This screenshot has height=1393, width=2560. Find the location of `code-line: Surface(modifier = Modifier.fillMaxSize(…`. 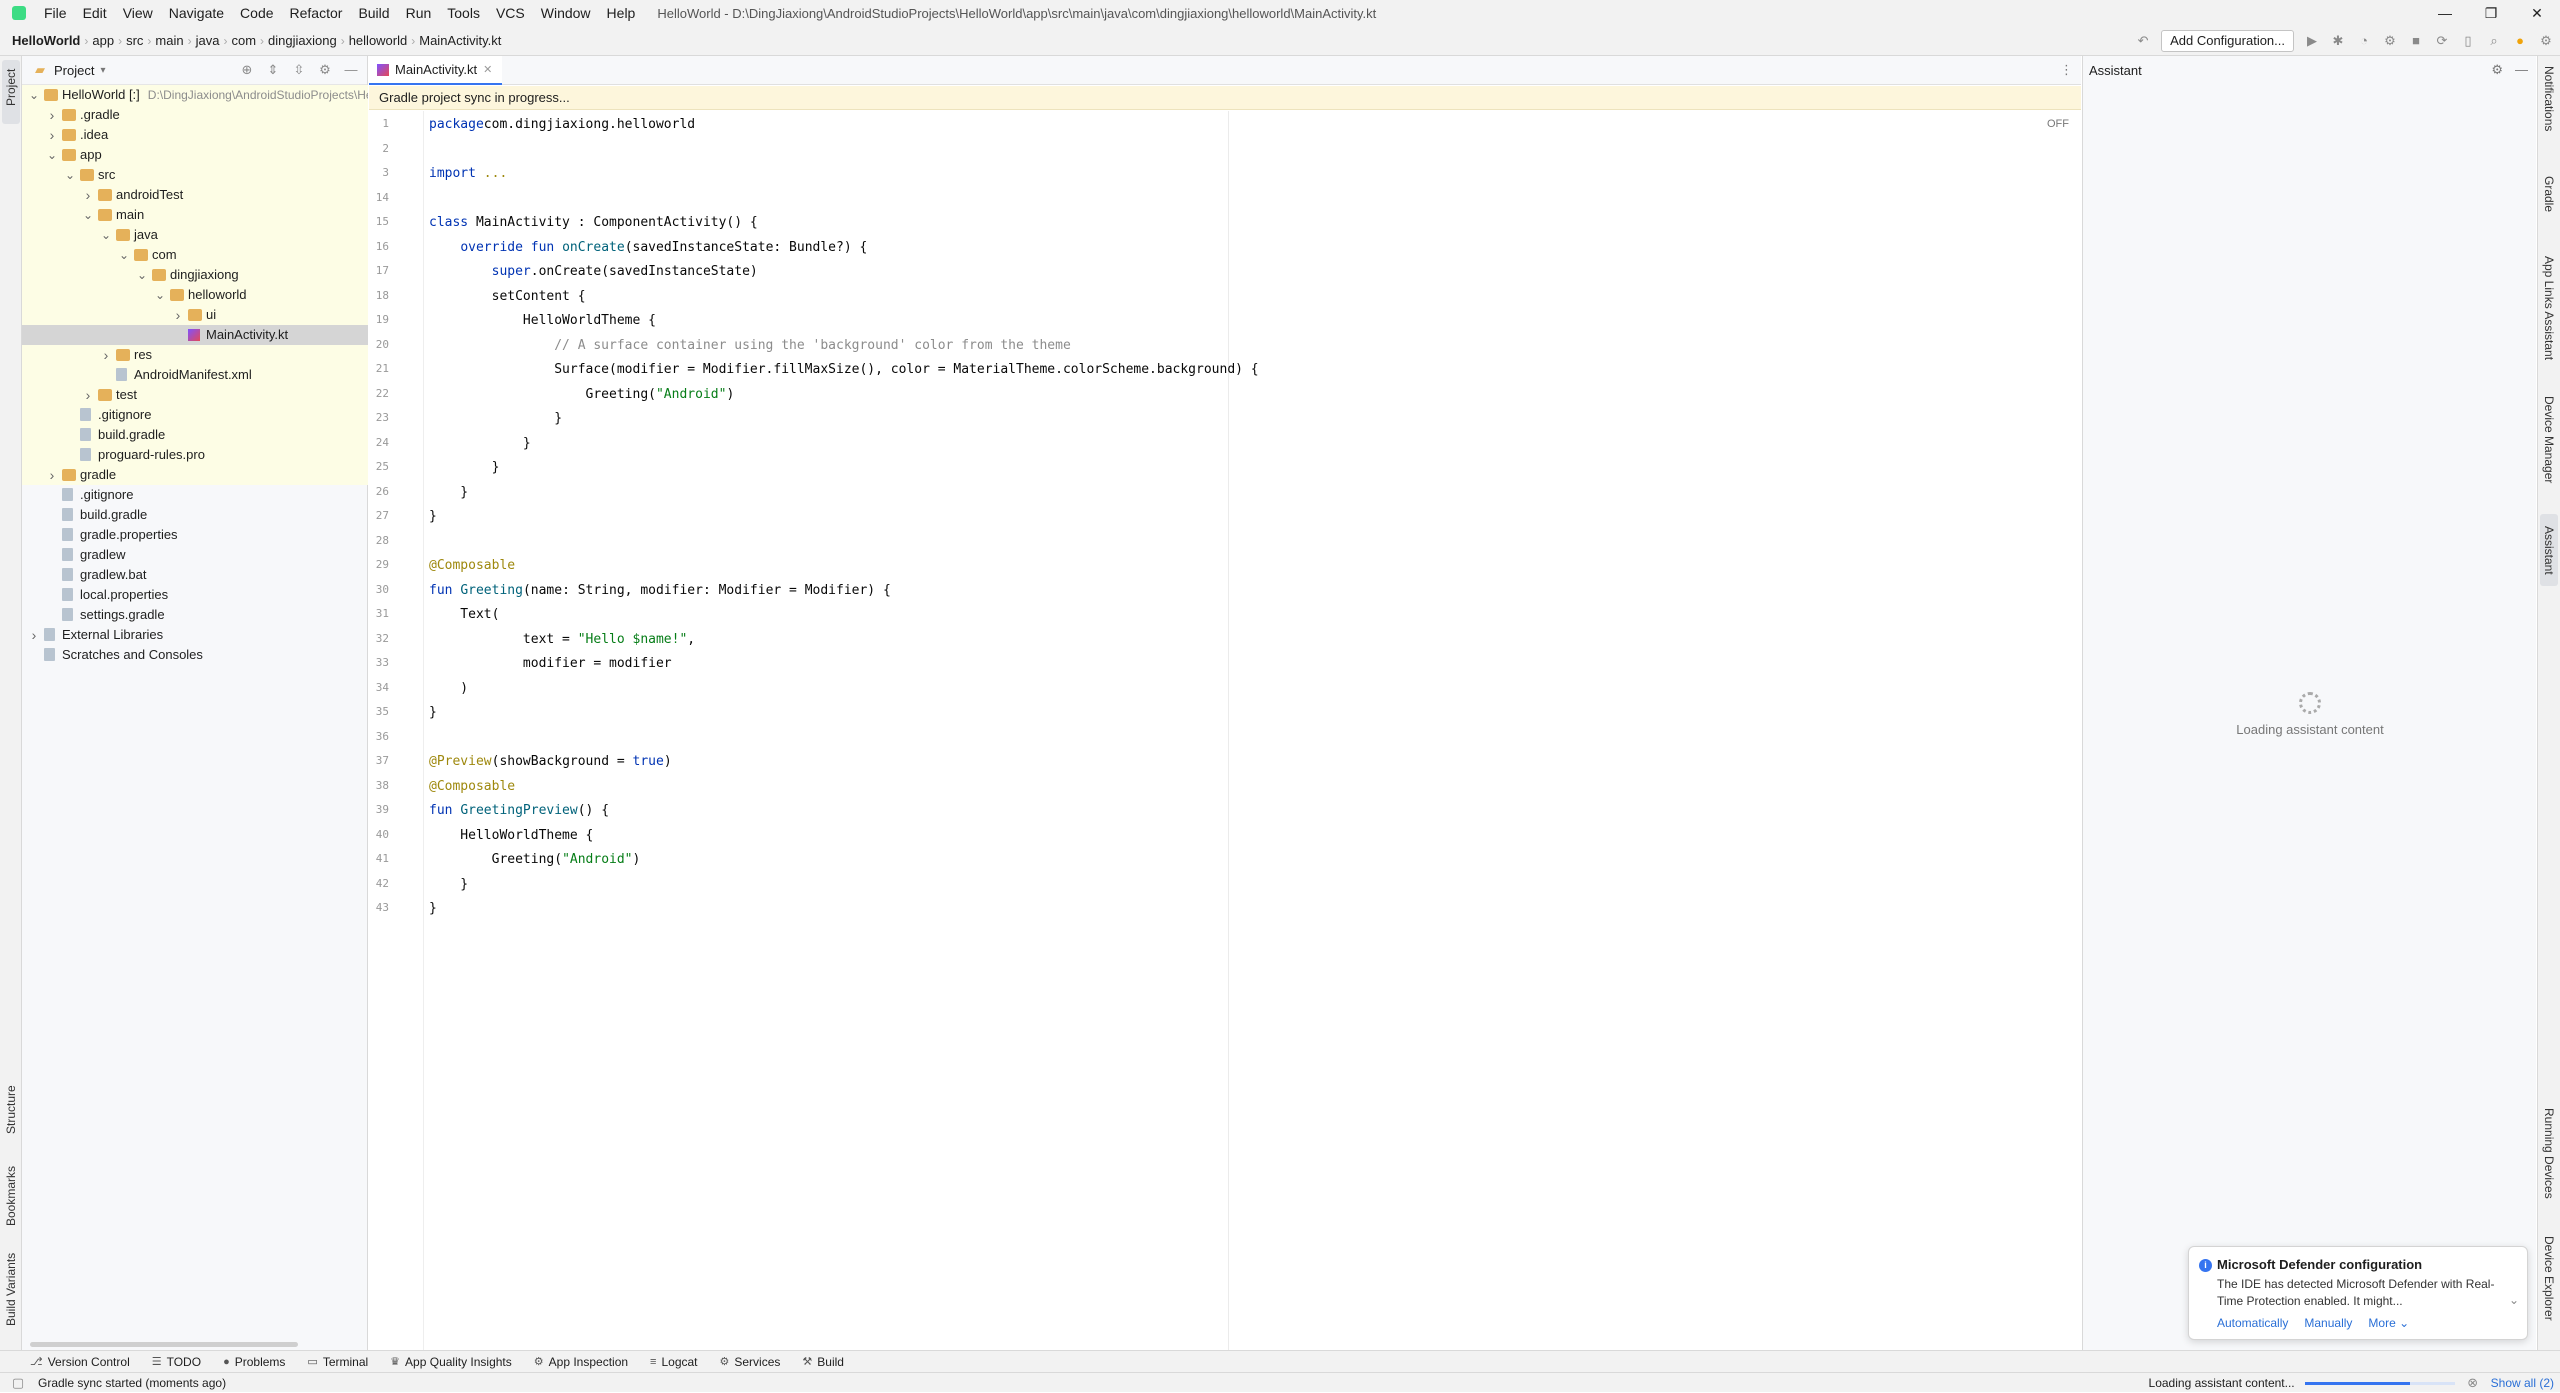

code-line: Surface(modifier = Modifier.fillMaxSize(… is located at coordinates (843, 369).